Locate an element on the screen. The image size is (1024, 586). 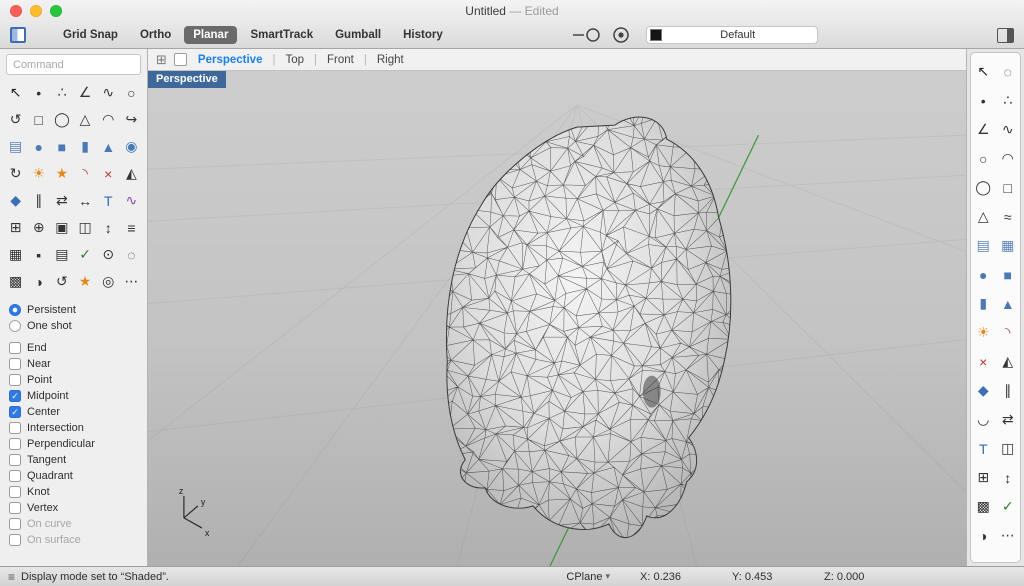
layers-icon: ▤ is located at coordinates (61, 254).